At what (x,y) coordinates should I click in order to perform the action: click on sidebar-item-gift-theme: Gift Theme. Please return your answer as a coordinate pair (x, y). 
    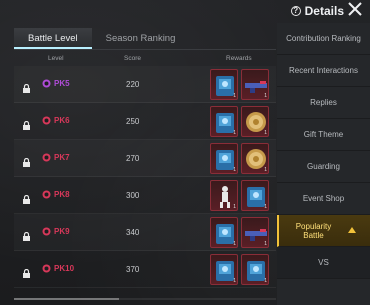
    Looking at the image, I should click on (323, 135).